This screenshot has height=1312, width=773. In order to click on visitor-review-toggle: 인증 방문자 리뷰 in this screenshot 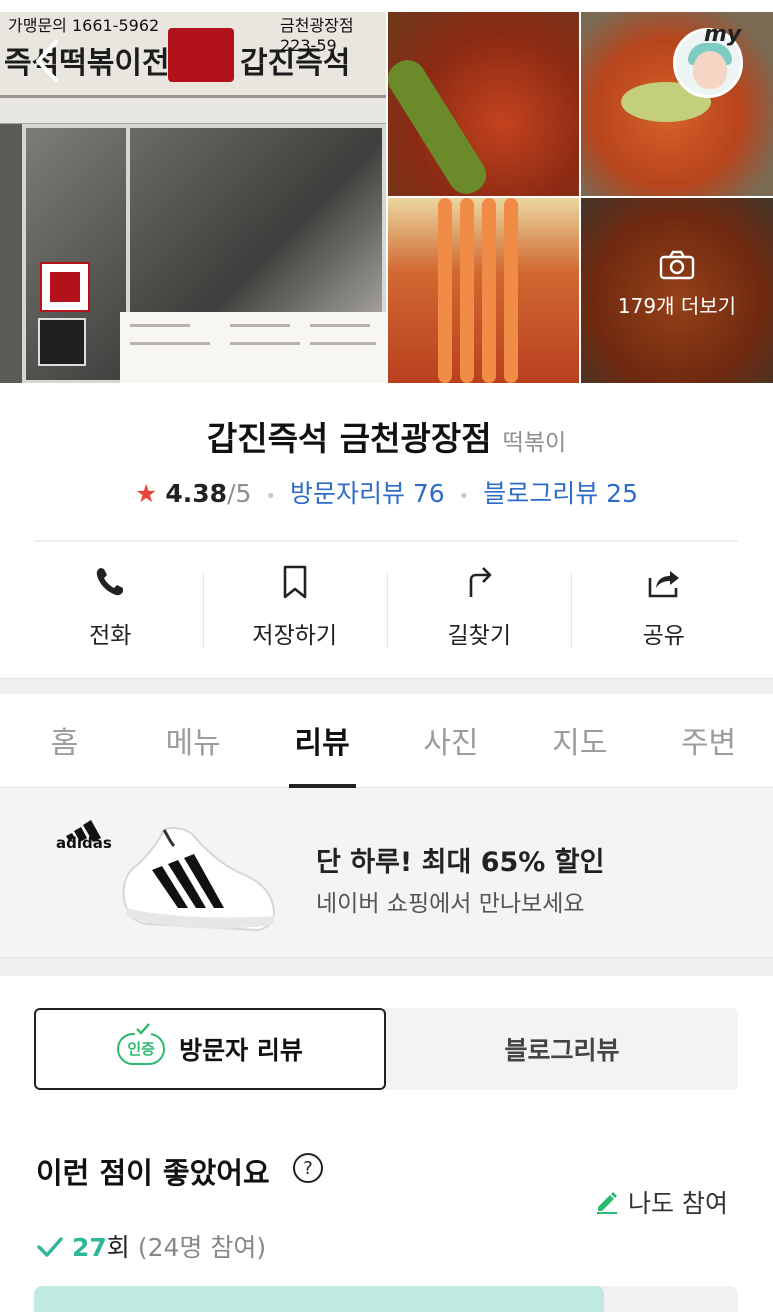, I will do `click(210, 1049)`.